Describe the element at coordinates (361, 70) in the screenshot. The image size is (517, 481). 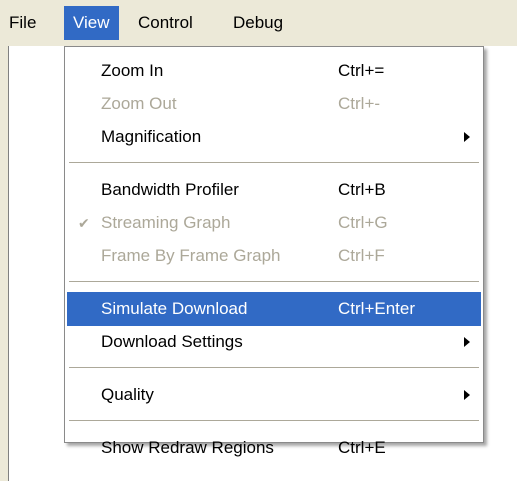
I see `menu-item-shortcut: Ctrl+=` at that location.